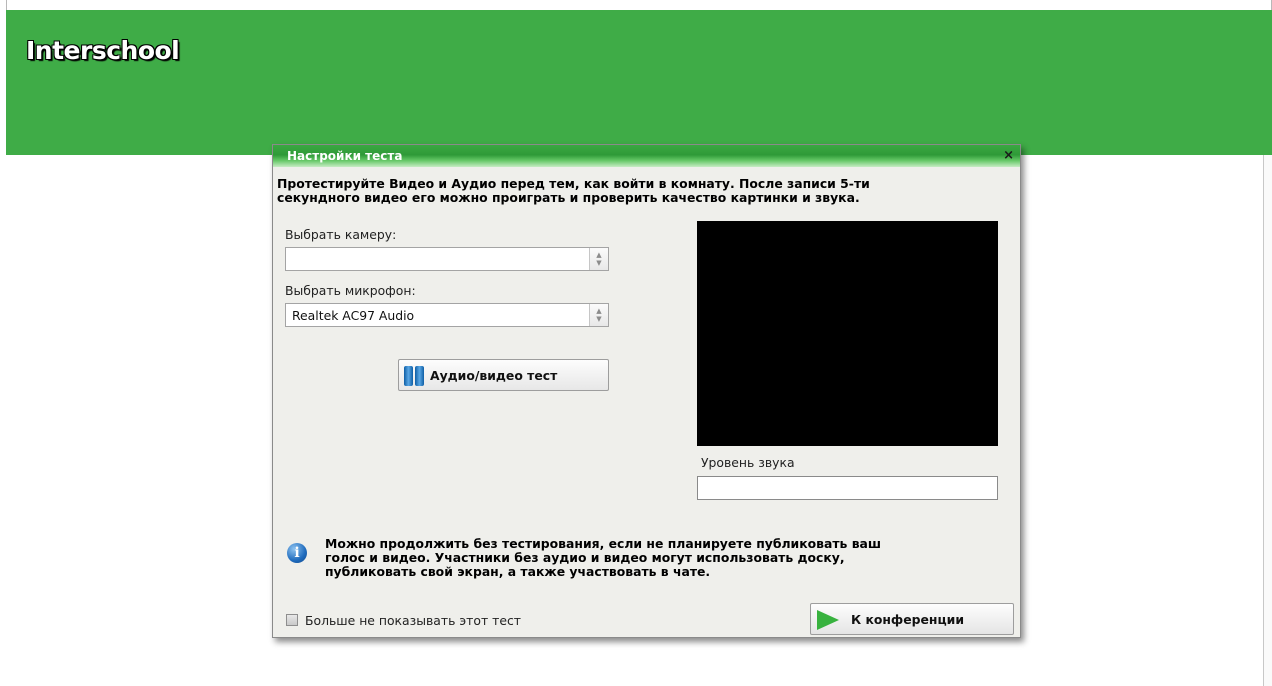 Image resolution: width=1272 pixels, height=686 pixels. What do you see at coordinates (646, 156) in the screenshot?
I see `dialog-titlebar: Настройки теста ×` at bounding box center [646, 156].